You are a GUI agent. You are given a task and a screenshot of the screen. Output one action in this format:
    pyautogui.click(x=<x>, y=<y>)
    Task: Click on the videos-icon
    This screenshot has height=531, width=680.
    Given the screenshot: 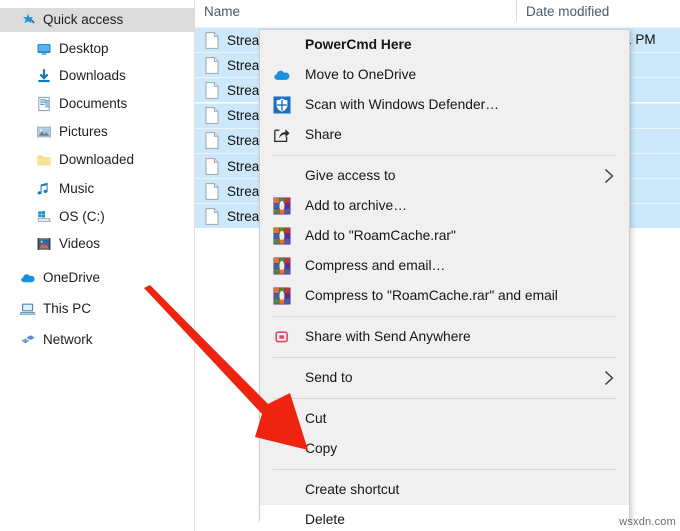 What is the action you would take?
    pyautogui.click(x=44, y=244)
    